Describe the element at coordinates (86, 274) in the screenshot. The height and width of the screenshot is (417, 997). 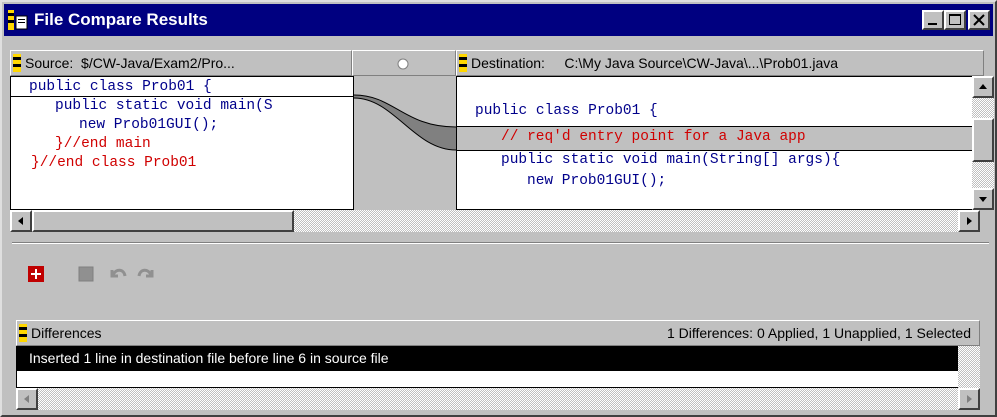
I see `stop-icon` at that location.